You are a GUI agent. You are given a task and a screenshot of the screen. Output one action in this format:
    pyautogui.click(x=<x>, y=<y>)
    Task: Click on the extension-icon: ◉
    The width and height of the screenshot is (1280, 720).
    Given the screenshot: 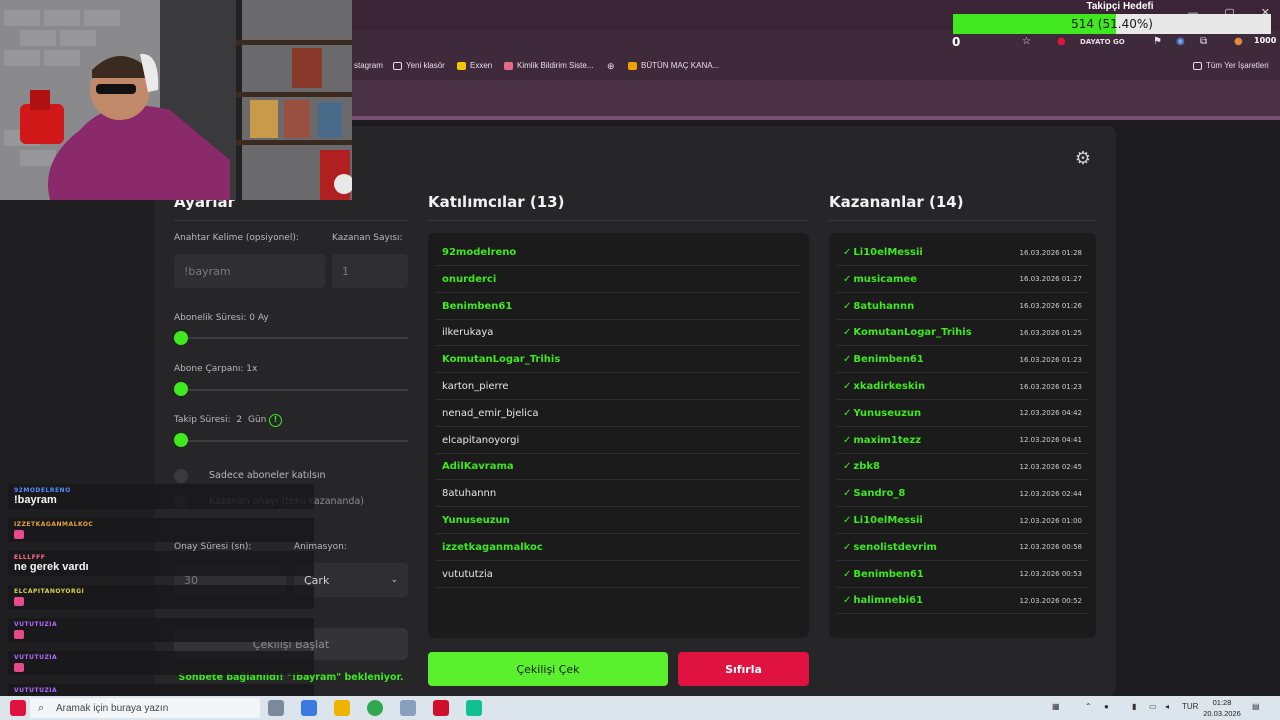 What is the action you would take?
    pyautogui.click(x=1180, y=41)
    